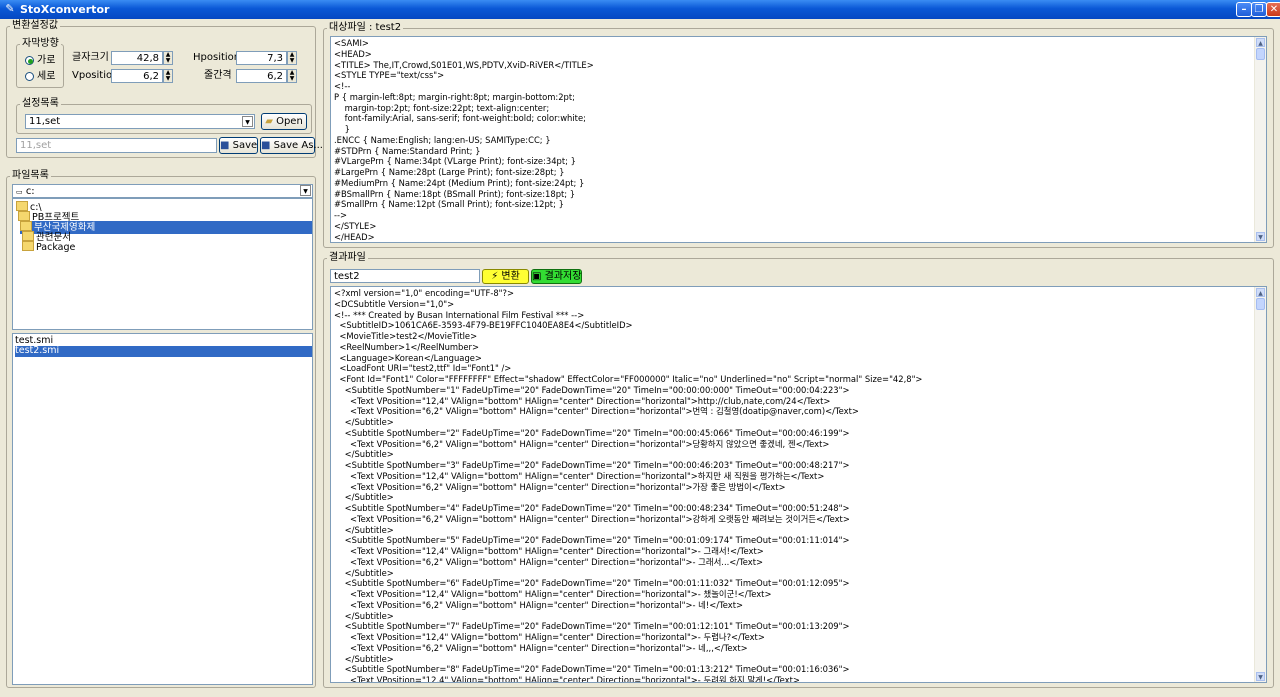  I want to click on open-folder-icon: ▰, so click(269, 121).